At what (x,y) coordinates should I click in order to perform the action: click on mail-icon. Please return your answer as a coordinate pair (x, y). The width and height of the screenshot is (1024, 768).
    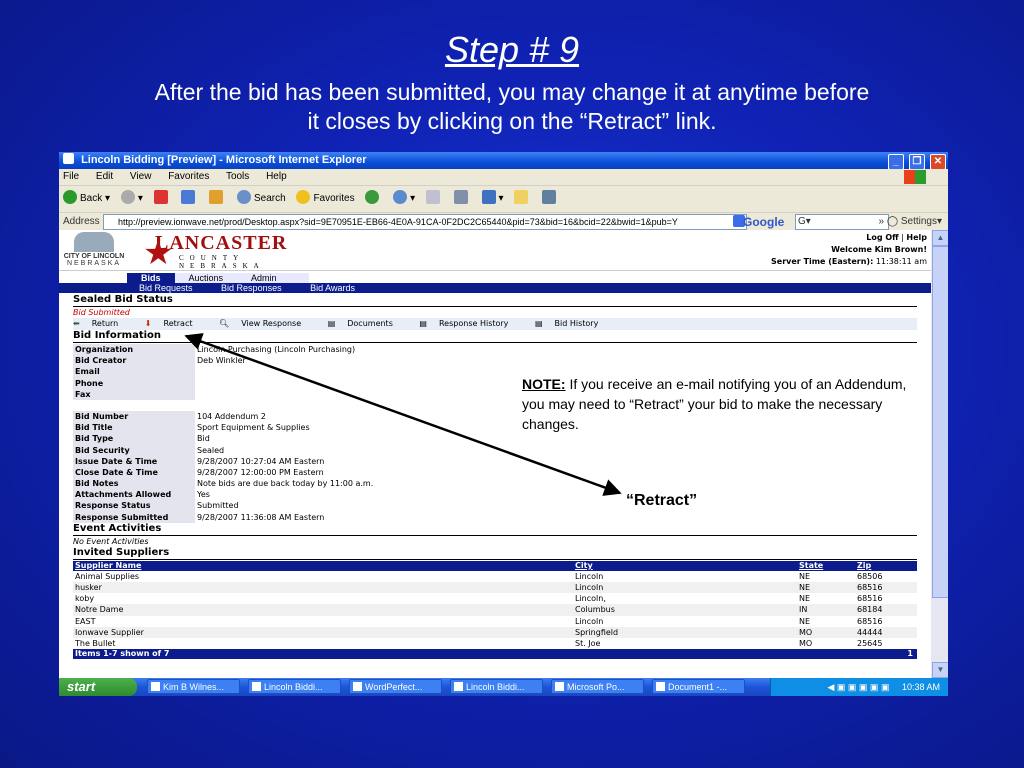
    Looking at the image, I should click on (432, 197).